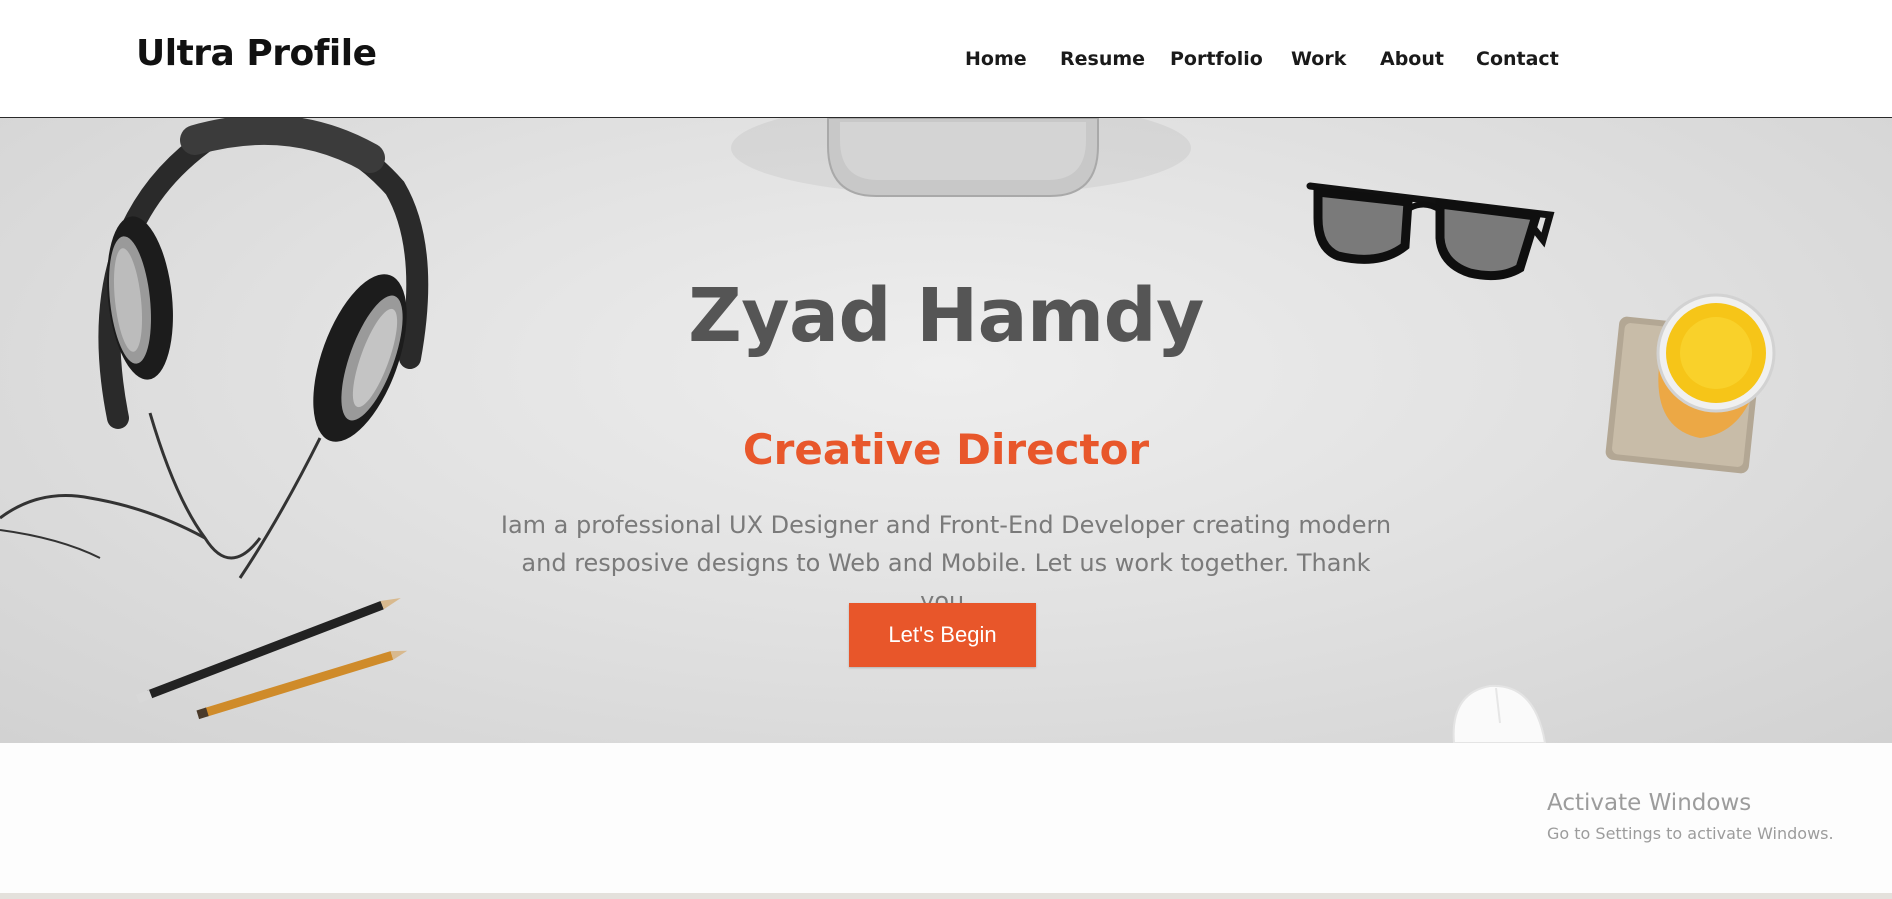 The image size is (1892, 899). I want to click on nav-about: About, so click(1412, 59).